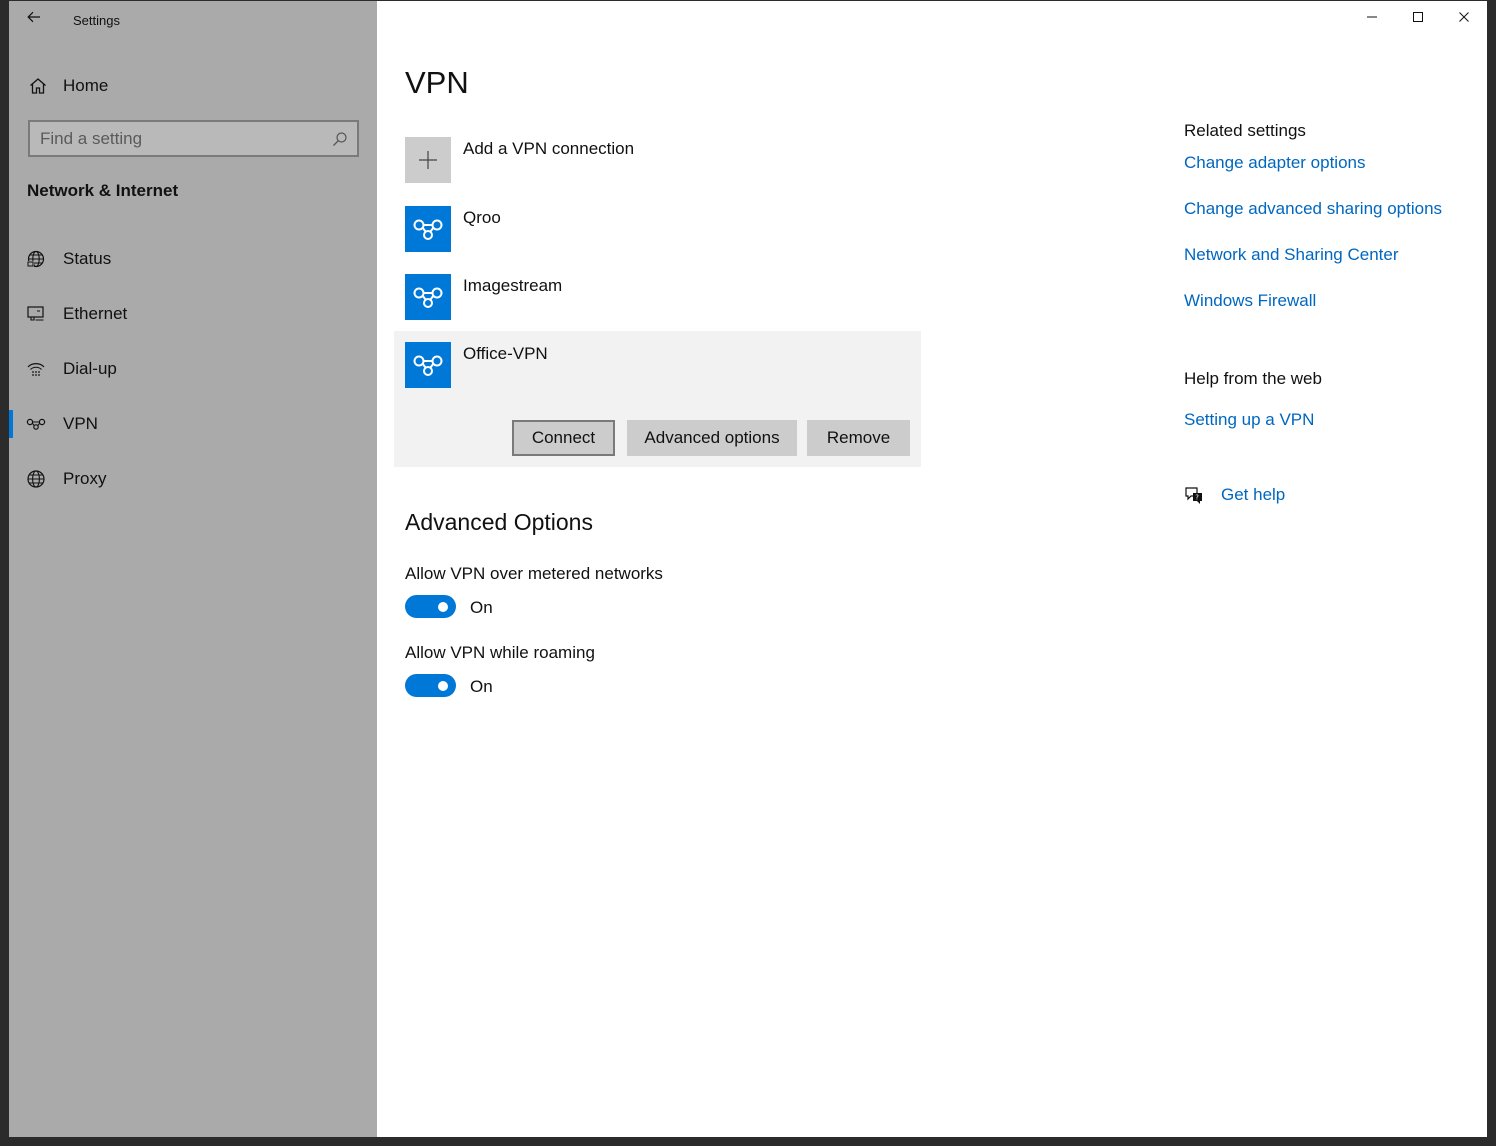 This screenshot has width=1496, height=1146. Describe the element at coordinates (563, 438) in the screenshot. I see `connect-button: Connect` at that location.